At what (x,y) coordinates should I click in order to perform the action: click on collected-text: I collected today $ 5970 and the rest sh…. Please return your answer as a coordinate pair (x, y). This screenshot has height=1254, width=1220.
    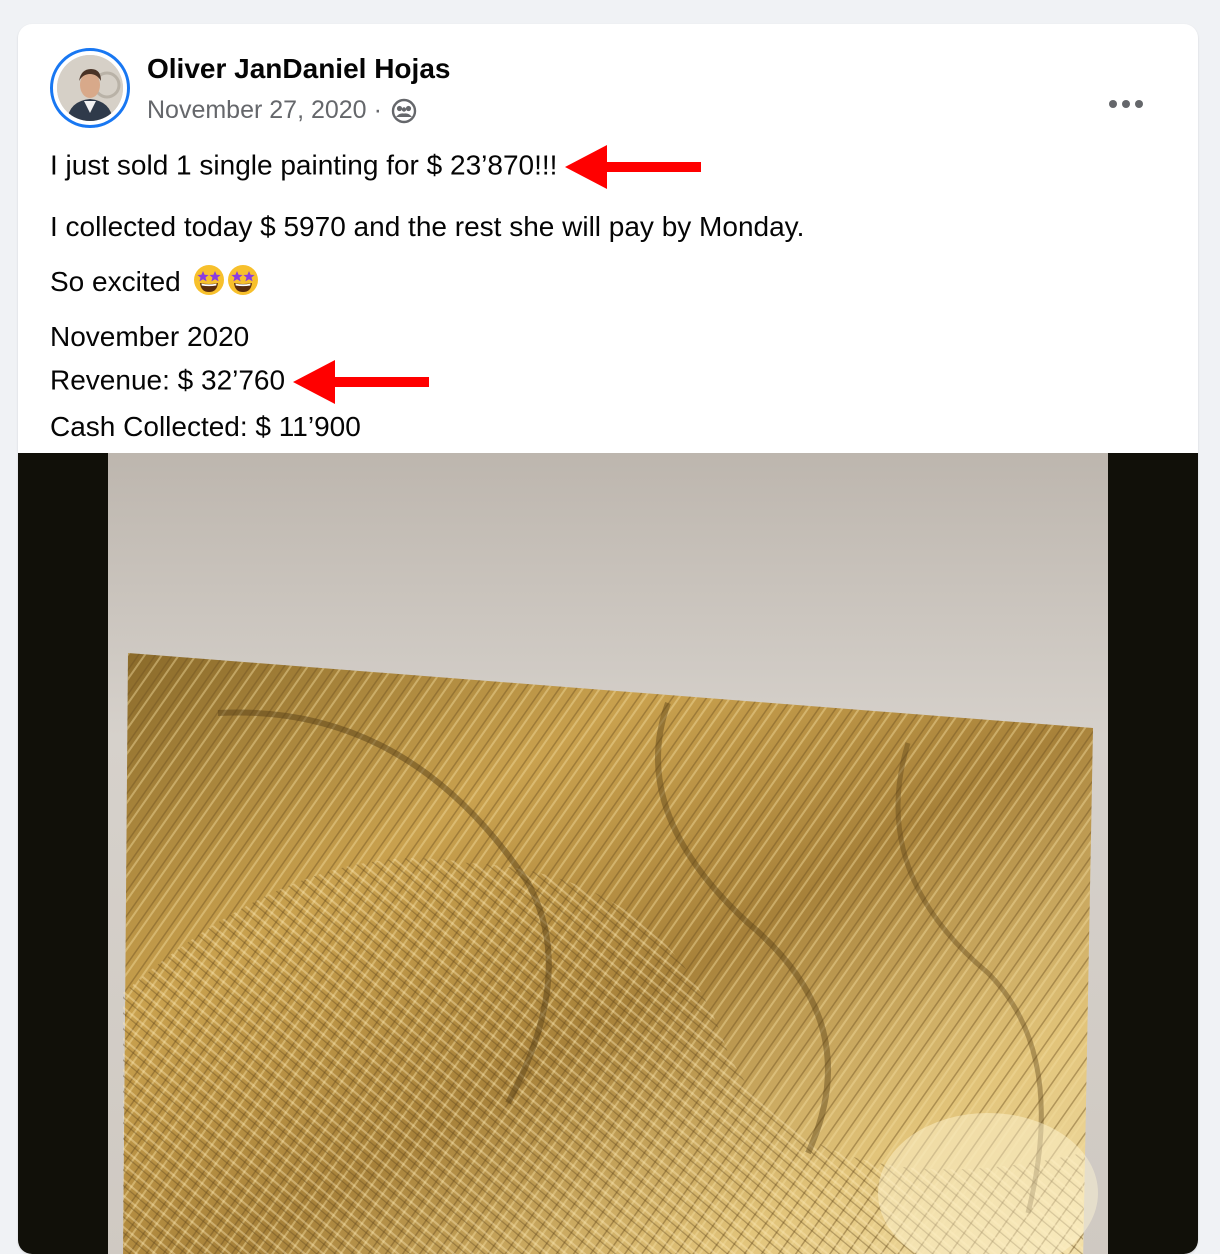
    Looking at the image, I should click on (427, 226).